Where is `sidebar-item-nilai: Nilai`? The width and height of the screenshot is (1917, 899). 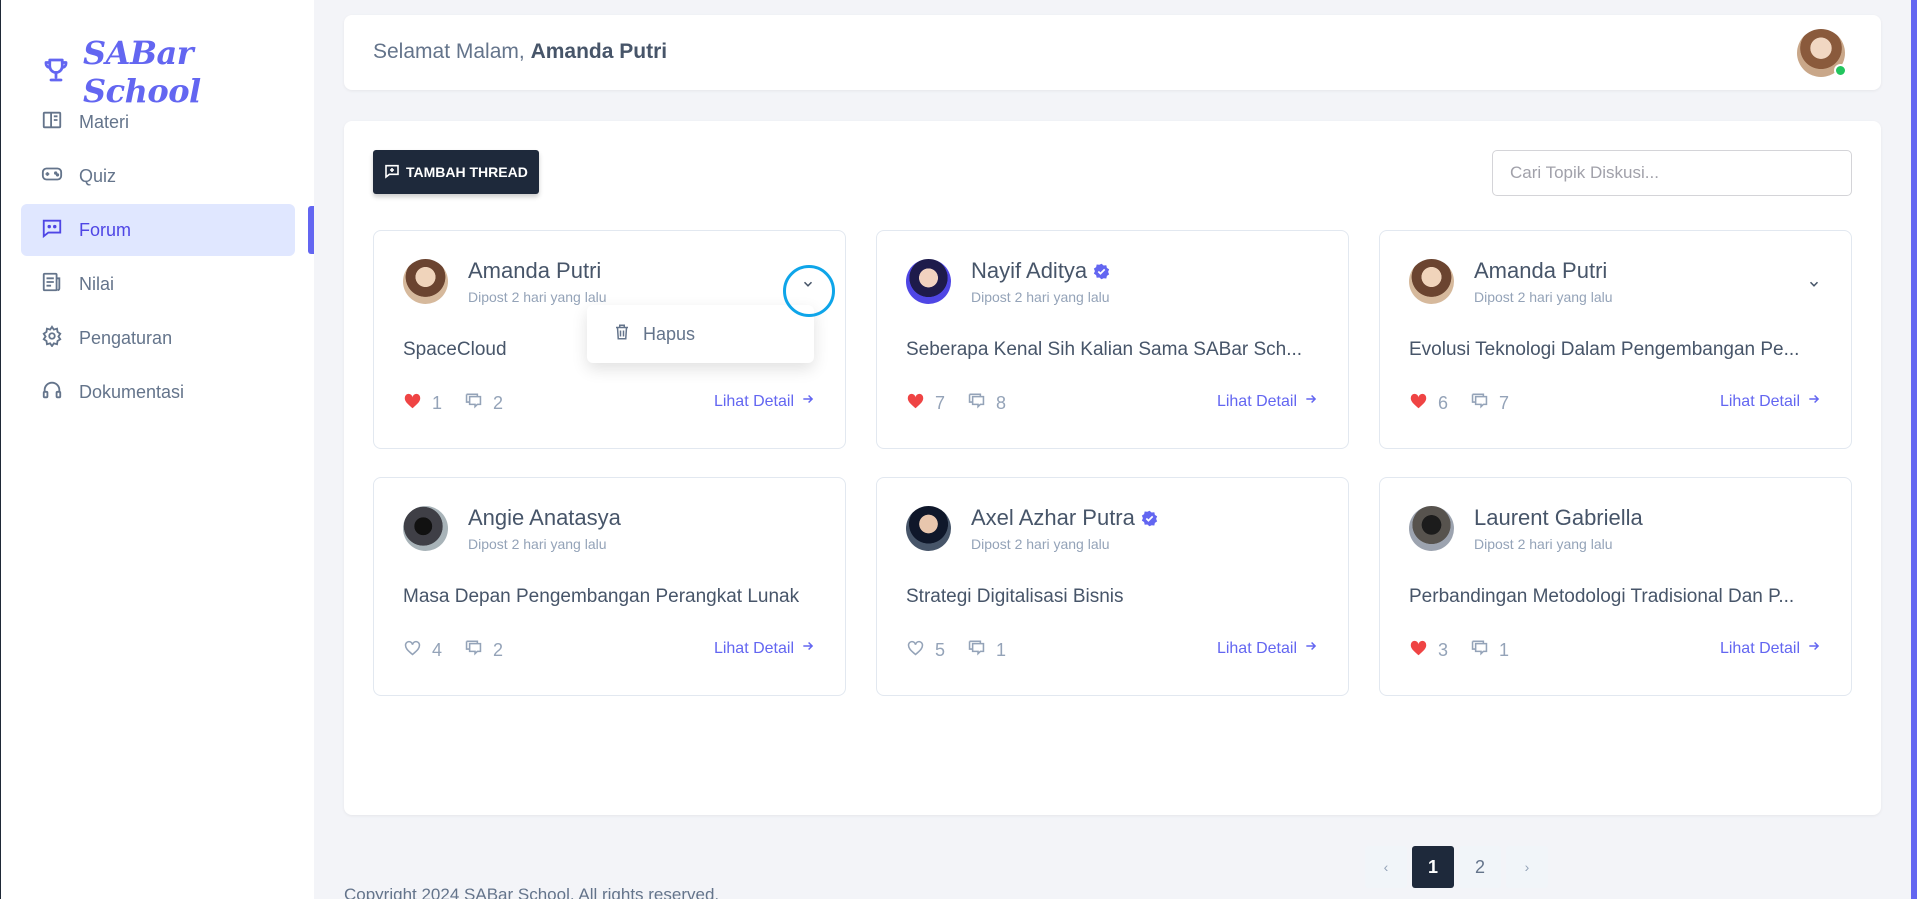
sidebar-item-nilai: Nilai is located at coordinates (158, 284).